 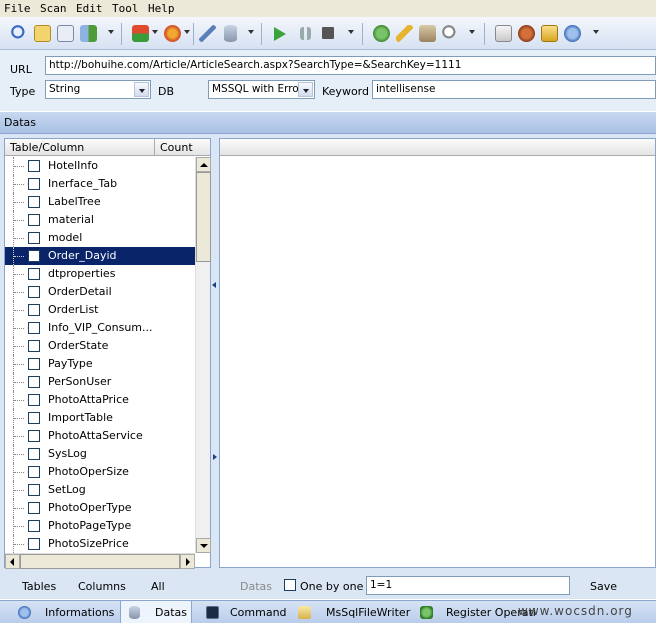 I want to click on tab-datas: Datas, so click(x=156, y=612).